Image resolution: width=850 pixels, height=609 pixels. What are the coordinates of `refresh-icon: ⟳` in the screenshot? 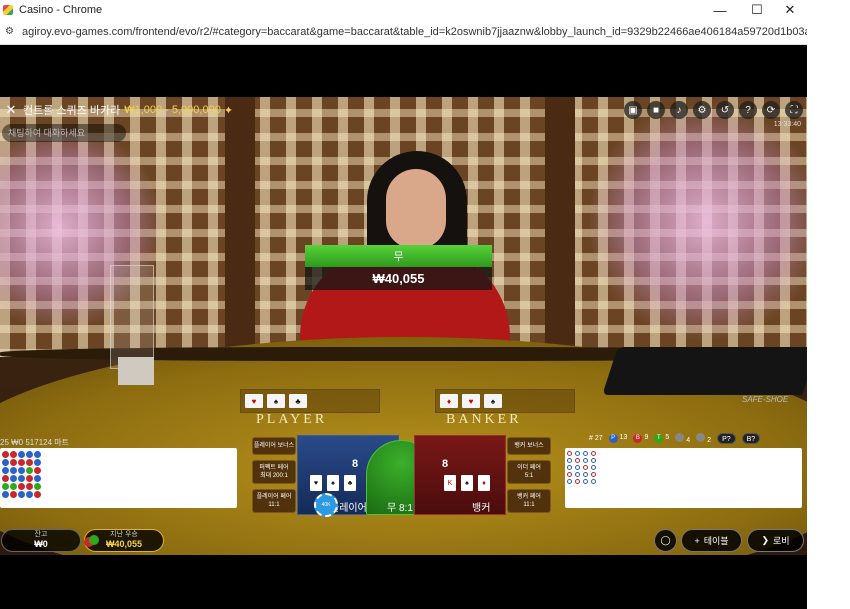 It's located at (771, 110).